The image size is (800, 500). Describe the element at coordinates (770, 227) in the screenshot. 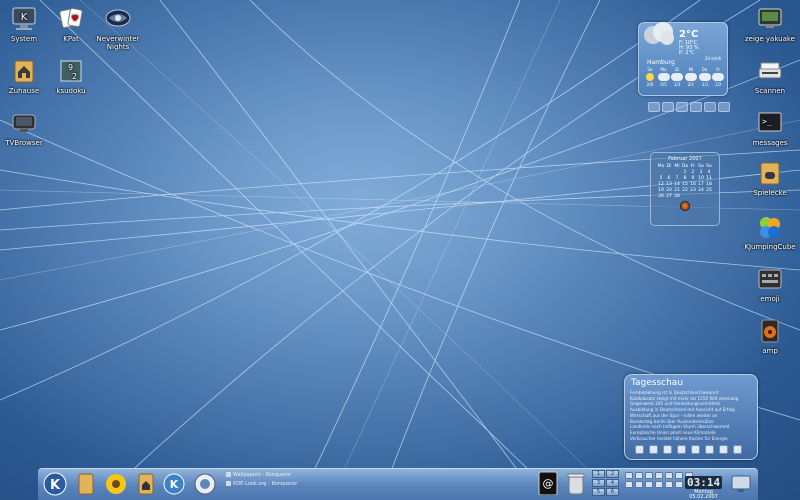

I see `kjumpingcube-icon` at that location.